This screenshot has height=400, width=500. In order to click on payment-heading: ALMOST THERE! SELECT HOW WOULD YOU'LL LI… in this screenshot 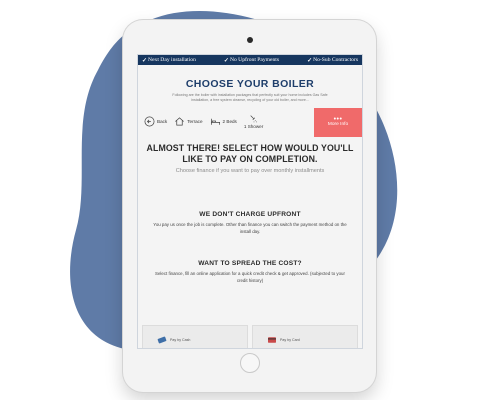, I will do `click(250, 154)`.